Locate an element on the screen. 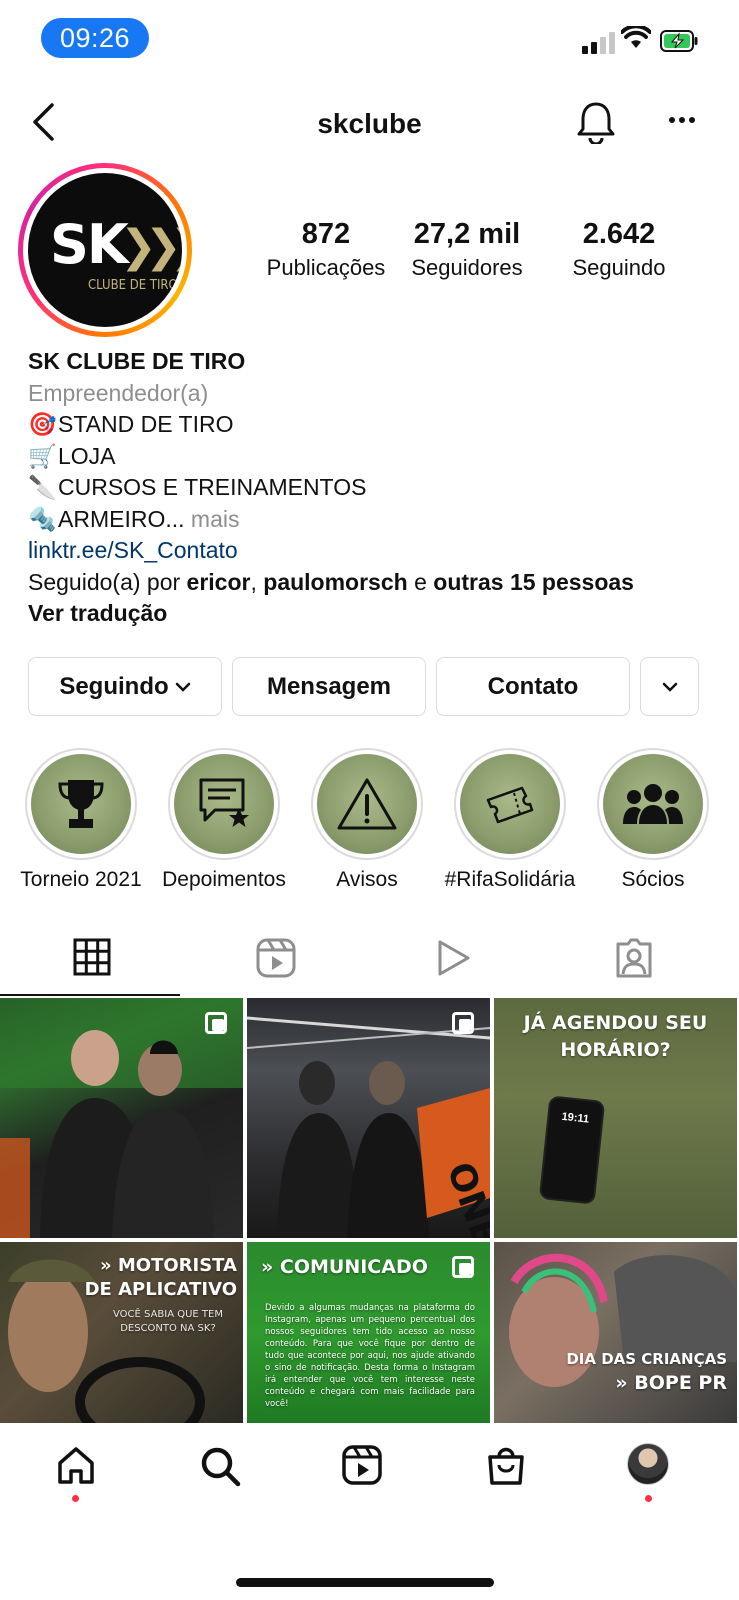 Image resolution: width=739 pixels, height=1600 pixels. contact-button: Contato is located at coordinates (533, 686).